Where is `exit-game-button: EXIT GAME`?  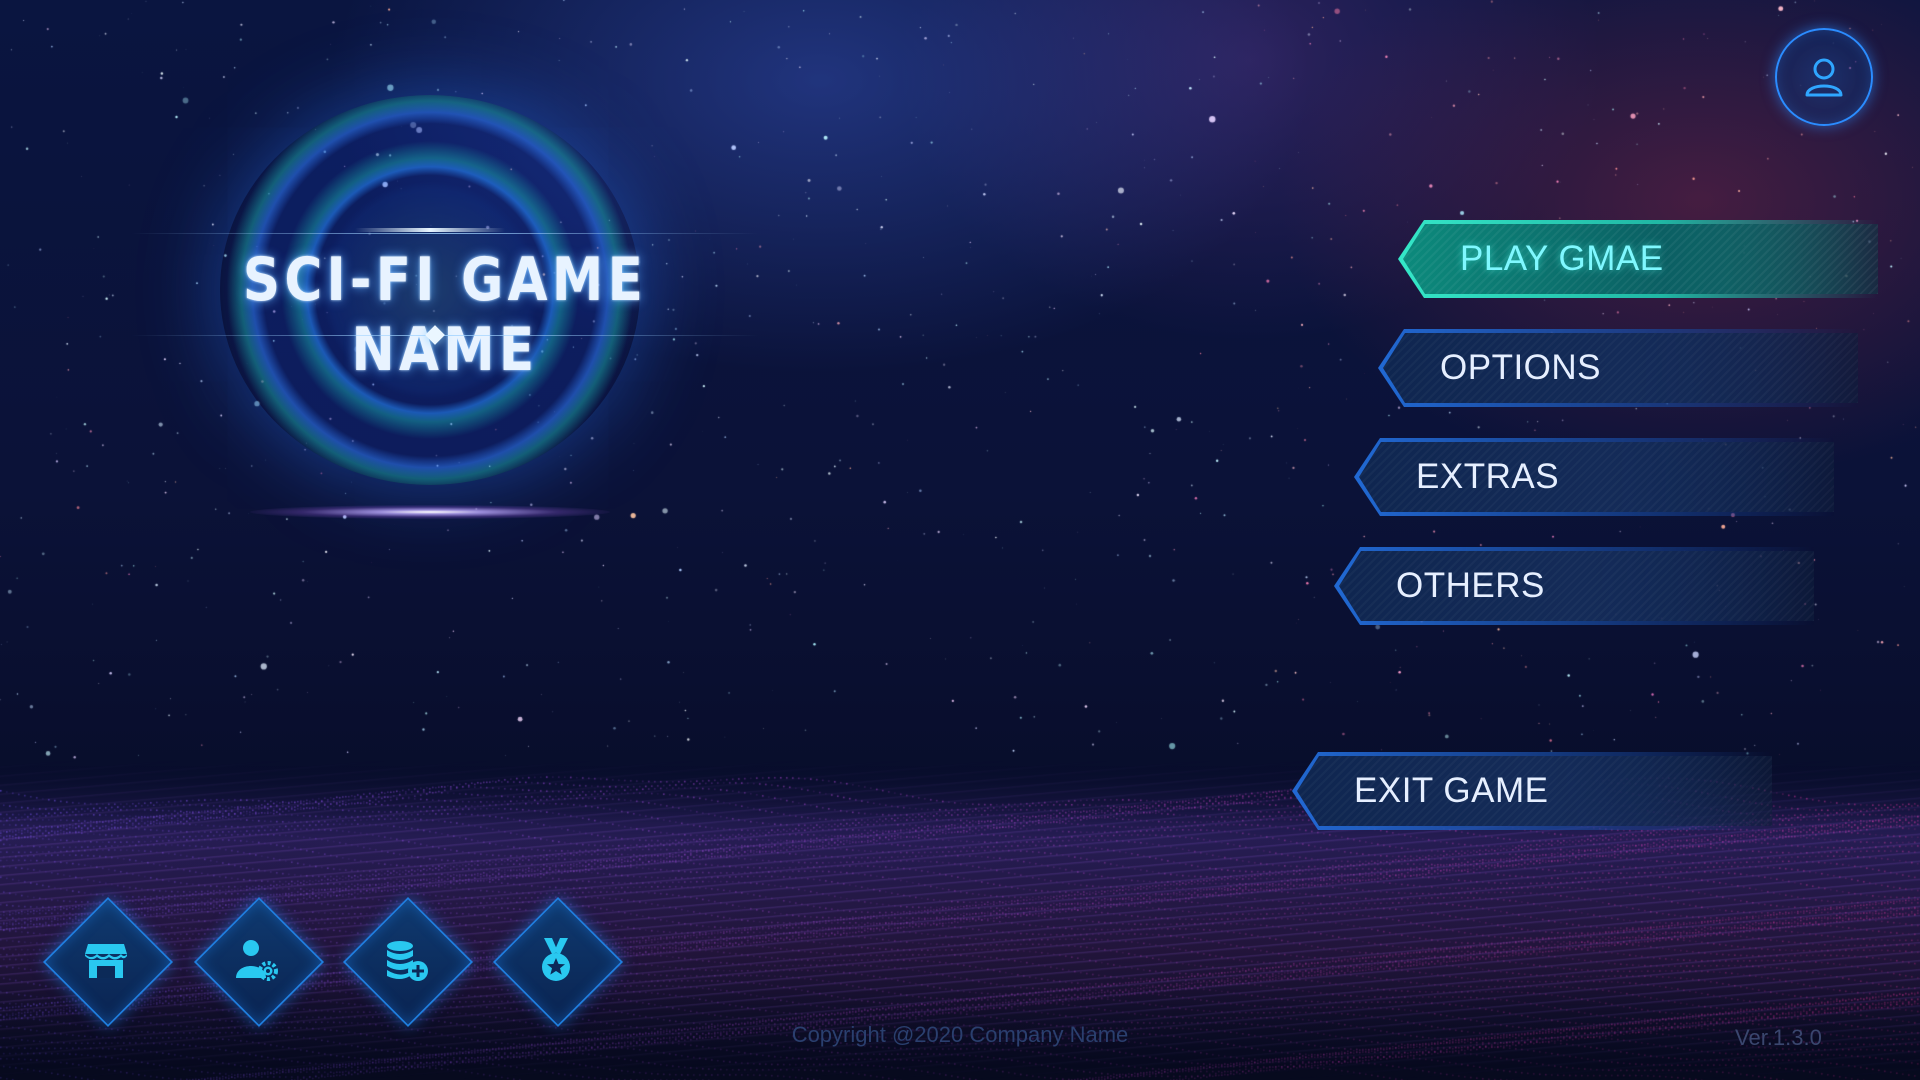 exit-game-button: EXIT GAME is located at coordinates (1532, 791).